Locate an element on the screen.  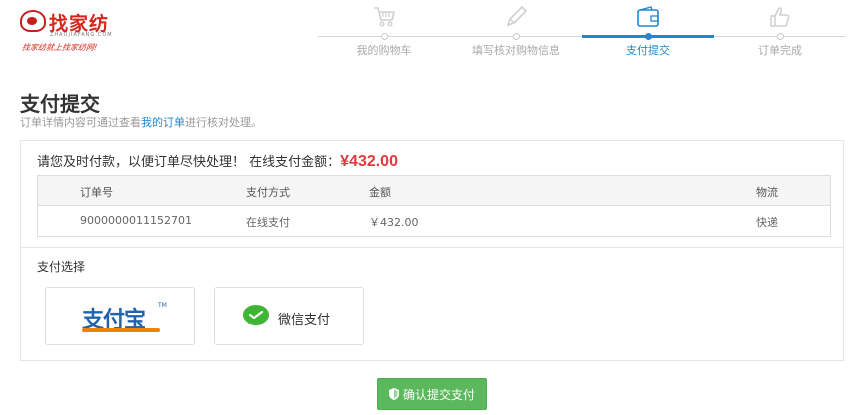
step-fill-info: 填写核对购物信息 is located at coordinates (516, 30).